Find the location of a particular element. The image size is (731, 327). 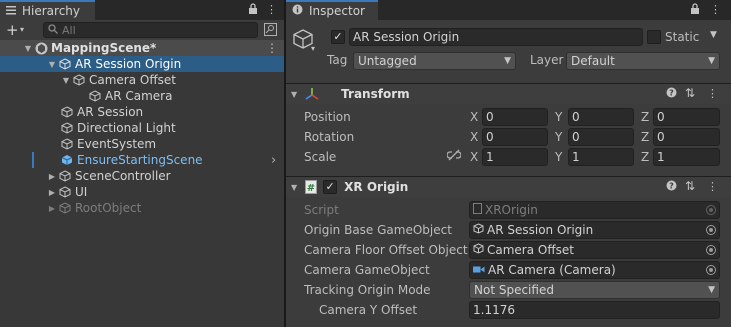

hierarchy-item-ar-session: AR Session is located at coordinates (142, 112).